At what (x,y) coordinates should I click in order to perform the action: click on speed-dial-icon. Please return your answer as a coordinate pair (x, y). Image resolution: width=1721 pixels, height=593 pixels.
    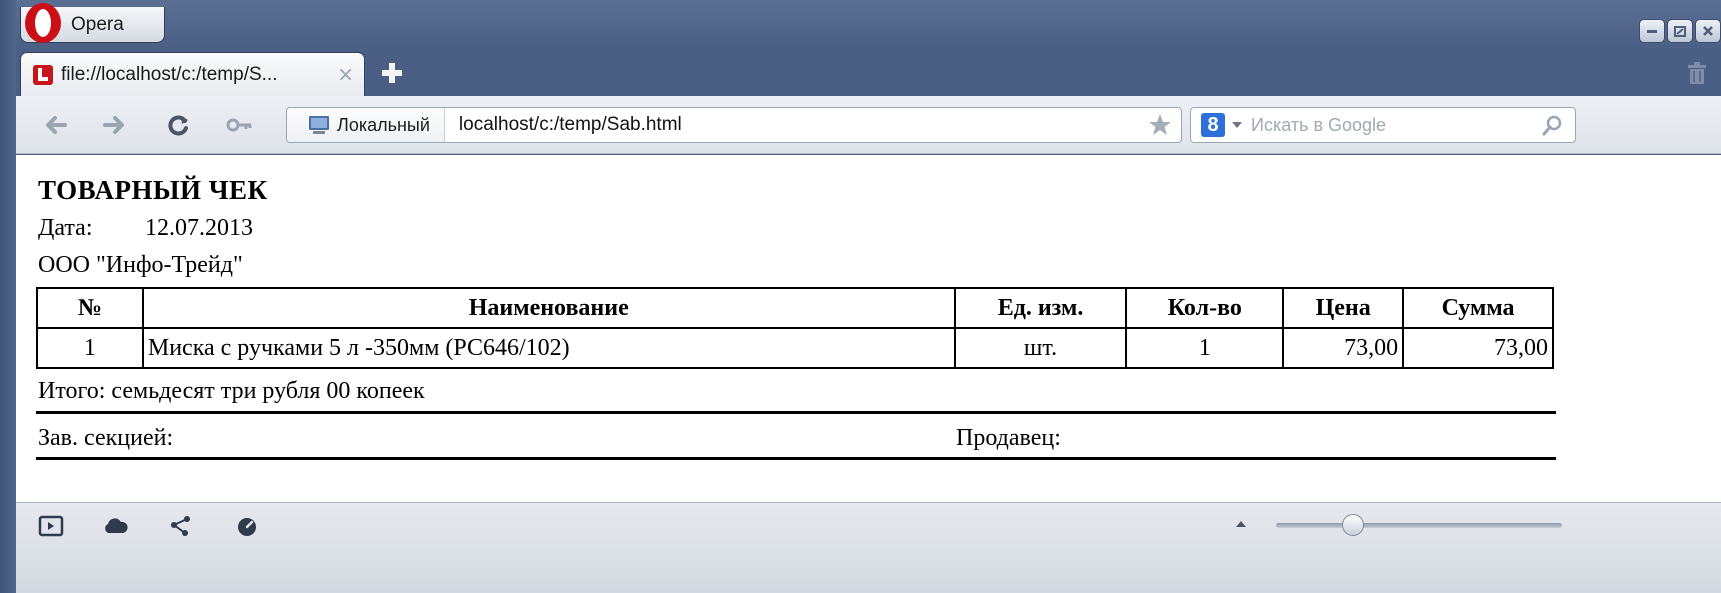
    Looking at the image, I should click on (247, 526).